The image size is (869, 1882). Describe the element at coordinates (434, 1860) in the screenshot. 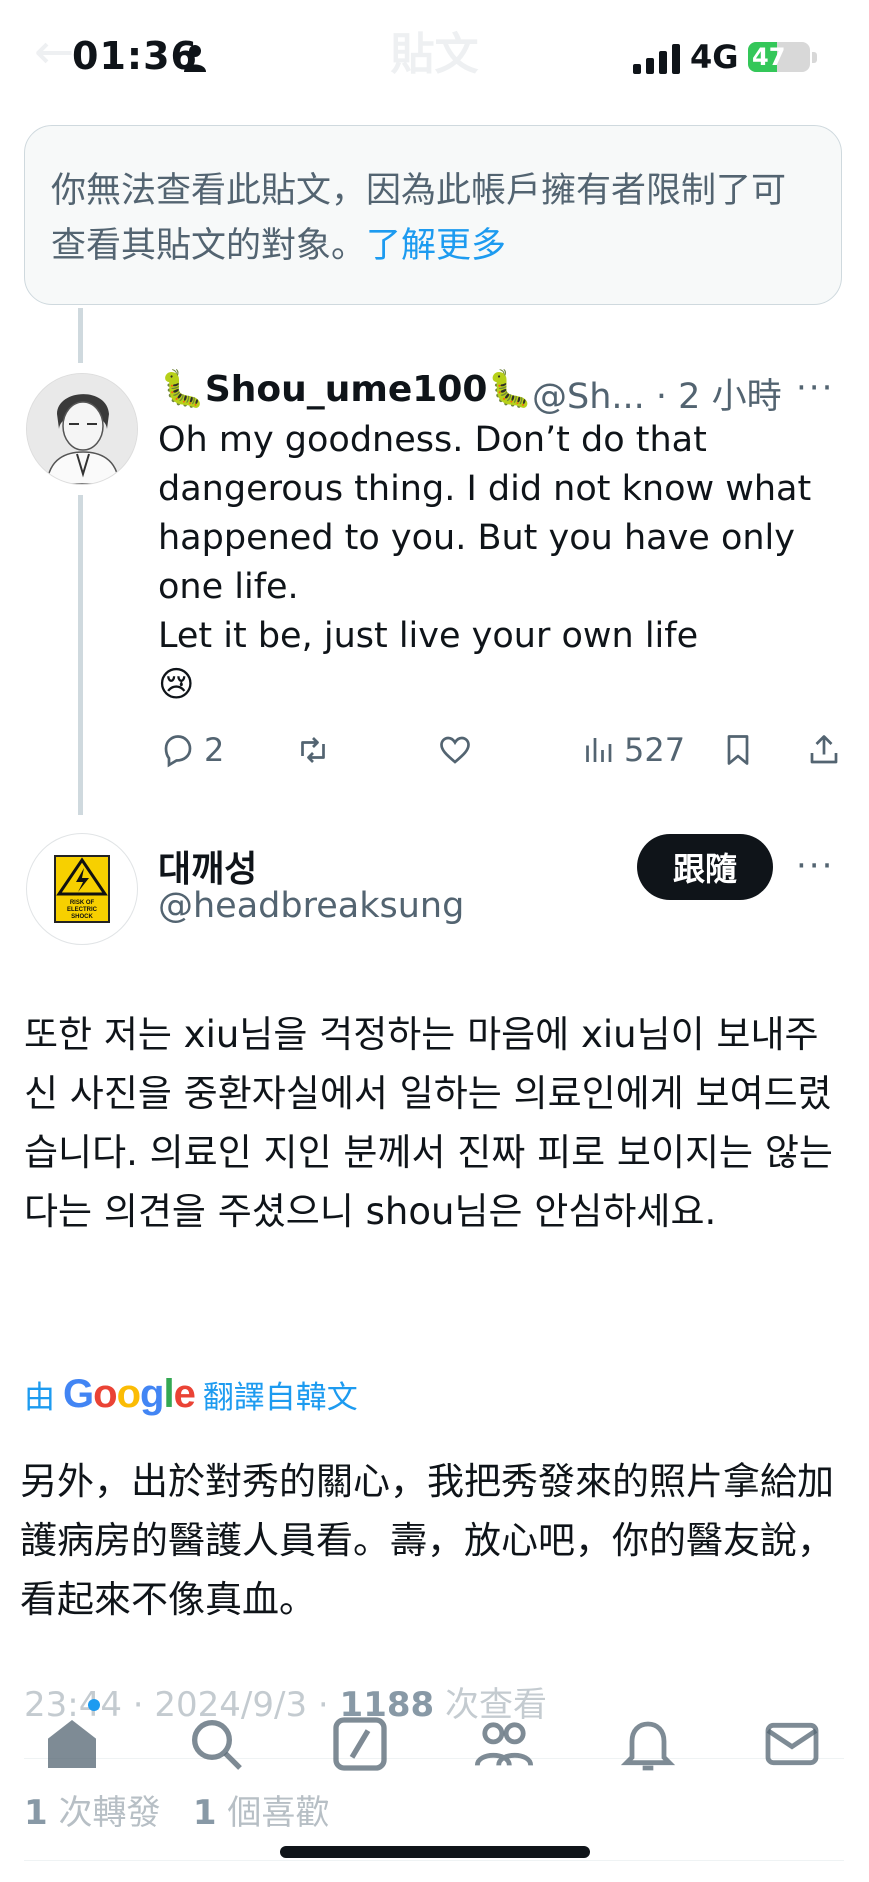

I see `divider` at that location.